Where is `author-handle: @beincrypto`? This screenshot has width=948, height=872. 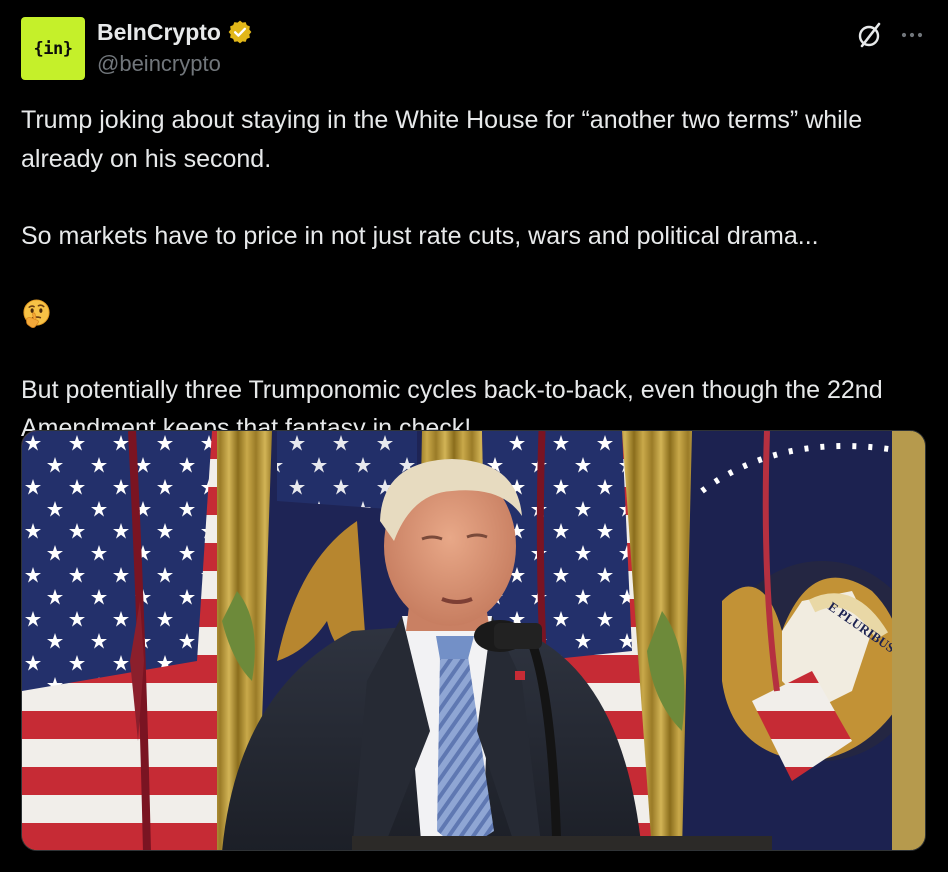 author-handle: @beincrypto is located at coordinates (159, 64).